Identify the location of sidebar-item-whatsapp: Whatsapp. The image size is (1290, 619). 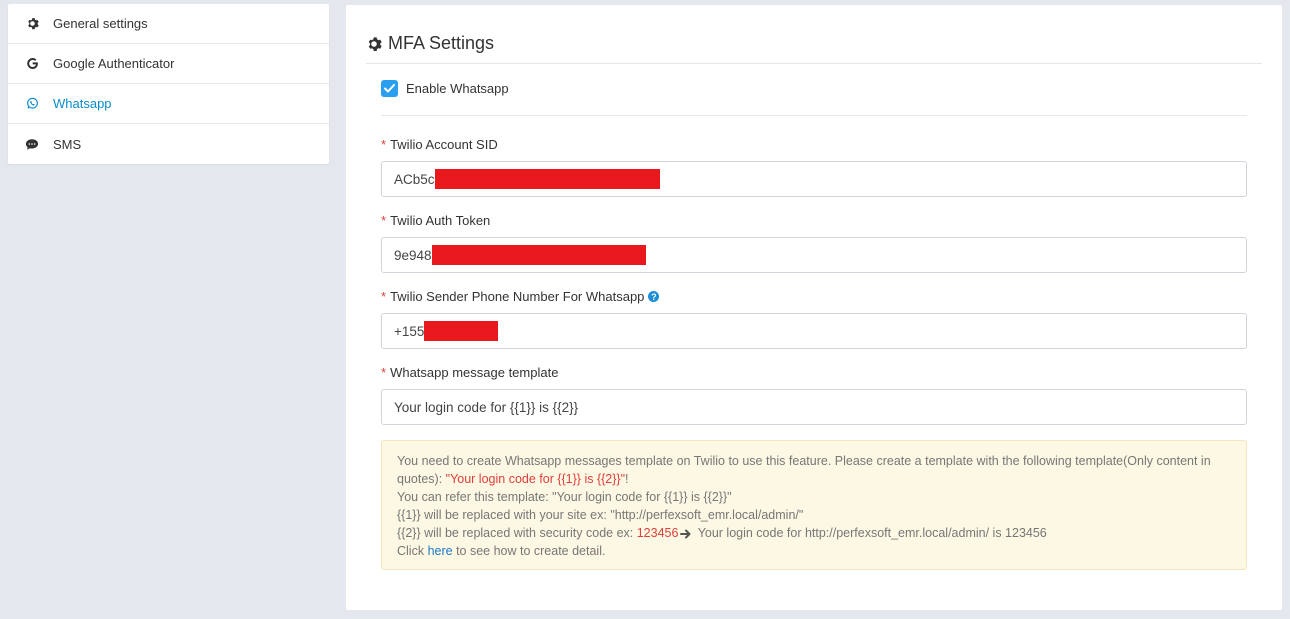
(168, 104).